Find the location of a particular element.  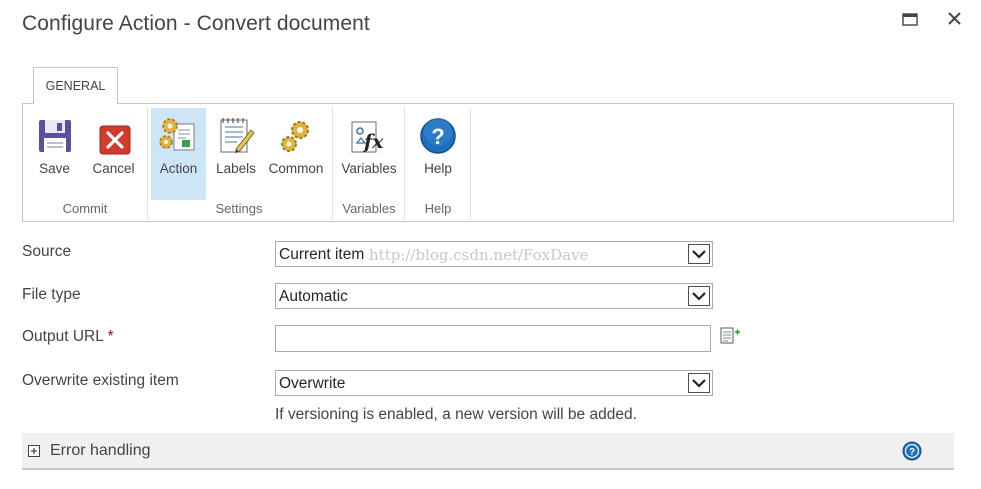

action-button: Action is located at coordinates (178, 154).